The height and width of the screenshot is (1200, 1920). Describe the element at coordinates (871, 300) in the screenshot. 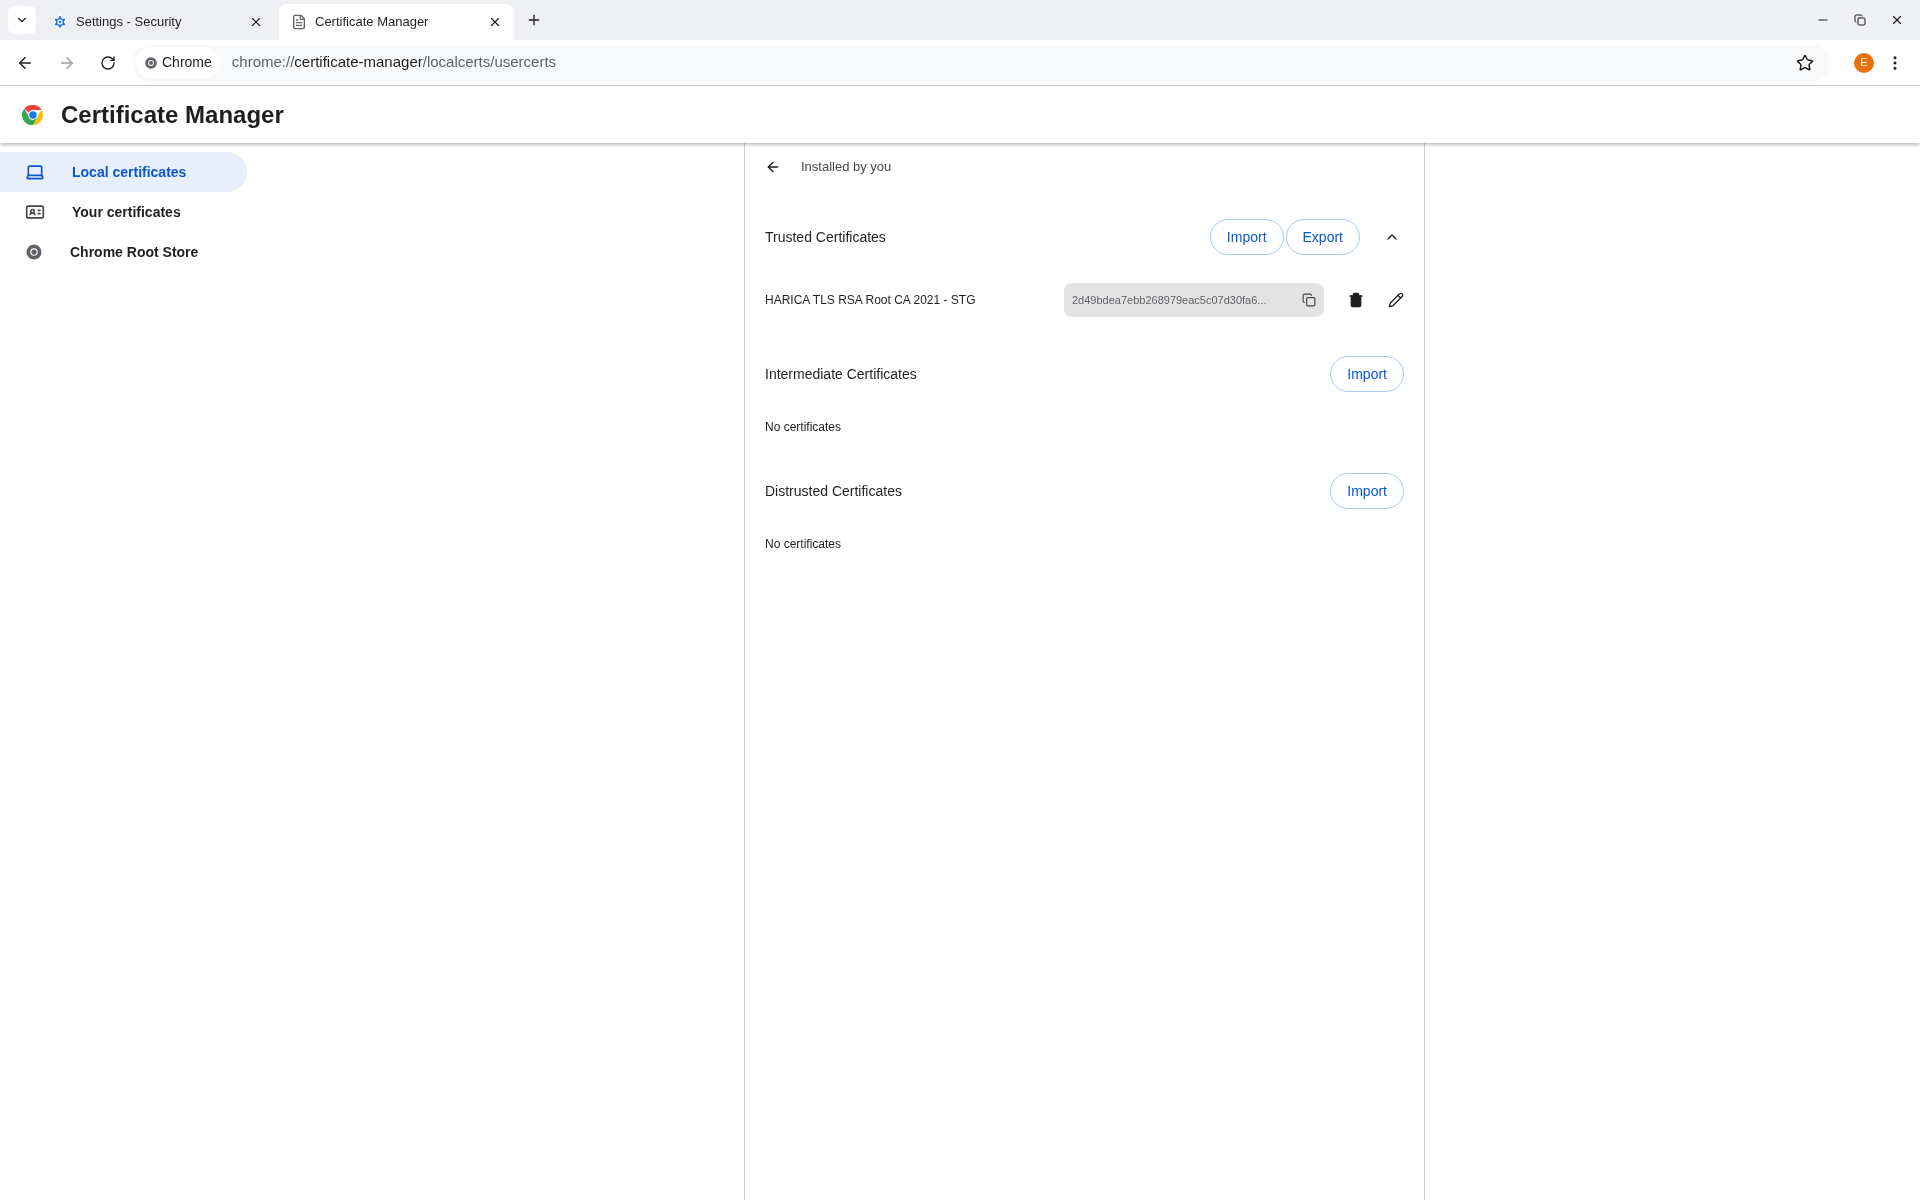

I see `certificate-name: HARICA TLS RSA Root CA 2021 - STG` at that location.